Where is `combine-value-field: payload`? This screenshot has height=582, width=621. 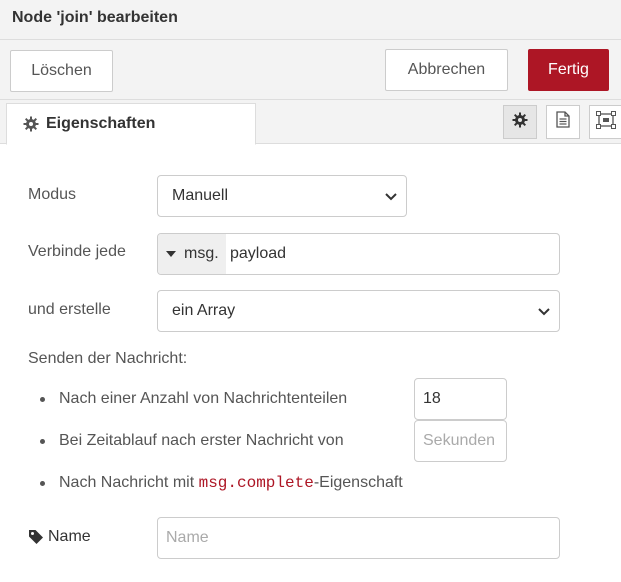
combine-value-field: payload is located at coordinates (256, 254).